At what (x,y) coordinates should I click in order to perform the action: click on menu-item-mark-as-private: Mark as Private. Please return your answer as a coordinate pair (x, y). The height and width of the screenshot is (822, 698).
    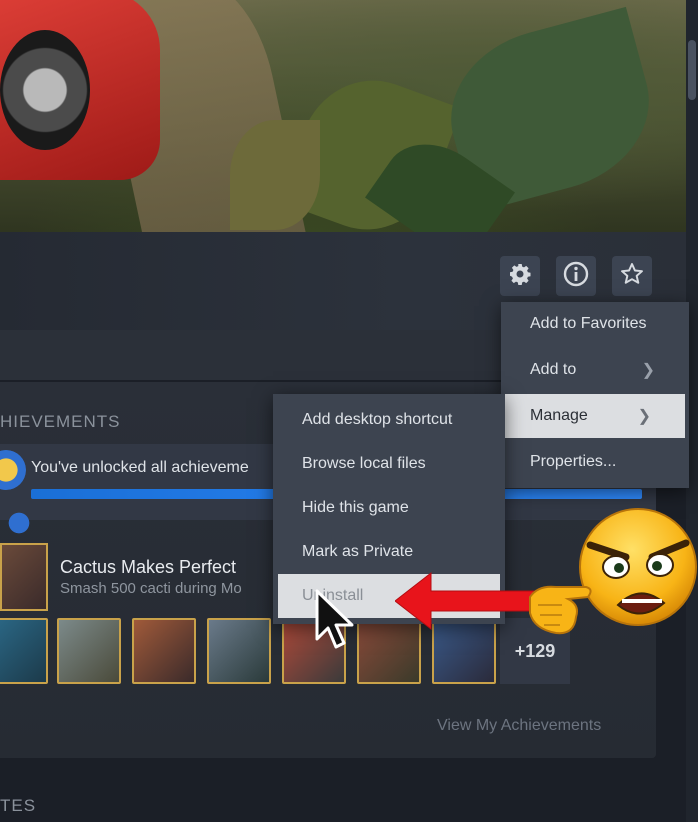
    Looking at the image, I should click on (389, 552).